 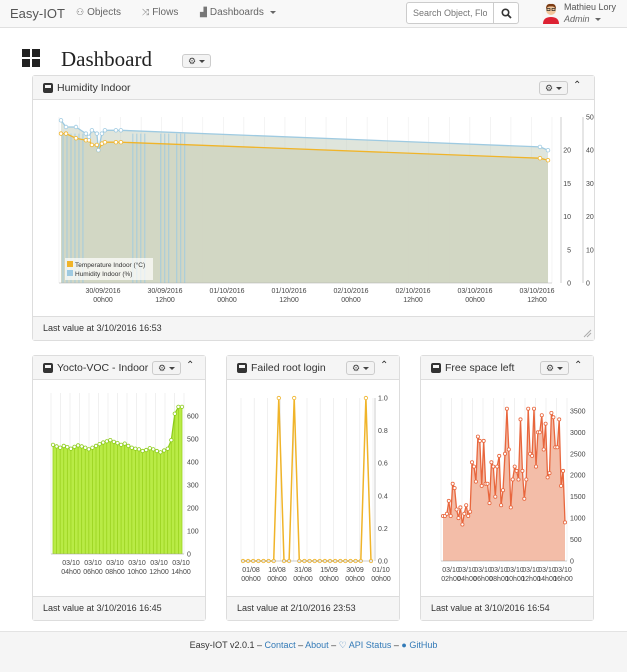 I want to click on github-link: ● GitHub, so click(x=419, y=645).